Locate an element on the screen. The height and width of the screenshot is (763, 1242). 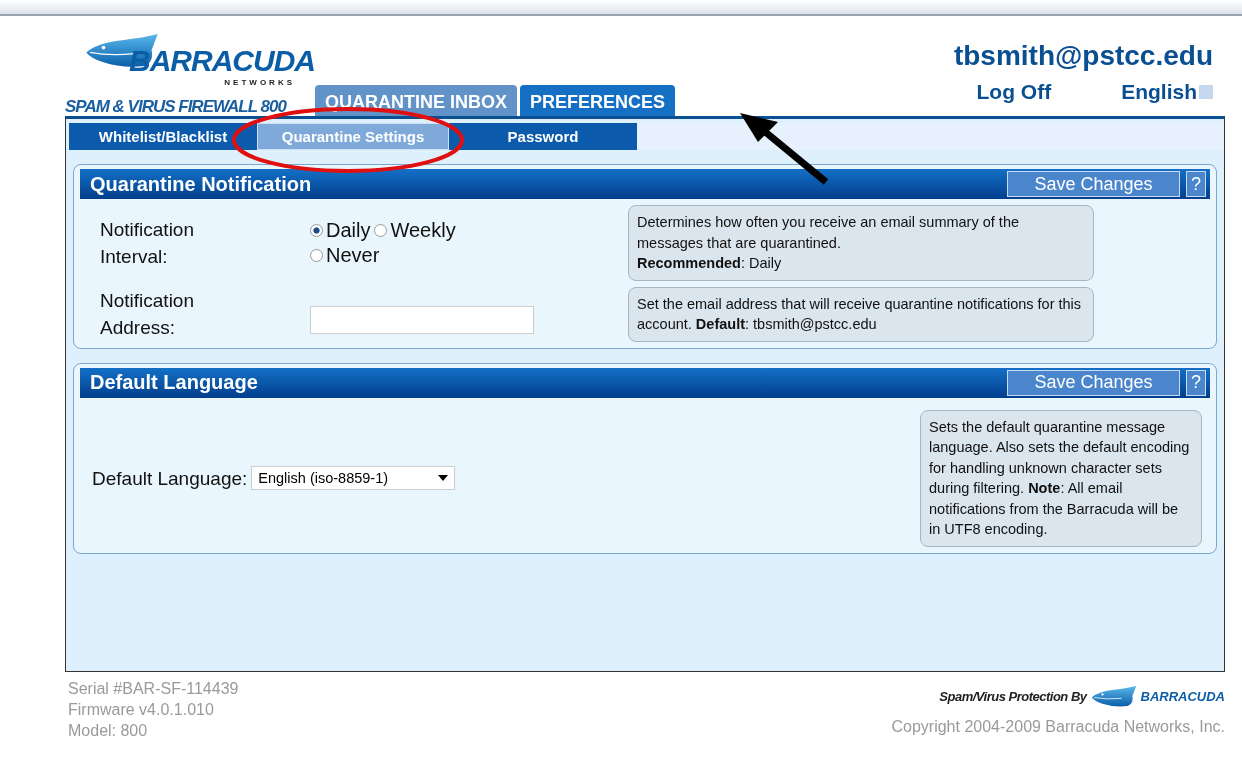
copyright-text: Copyright 2004-2009 Barracuda Networks, Inc. is located at coordinates (1058, 727).